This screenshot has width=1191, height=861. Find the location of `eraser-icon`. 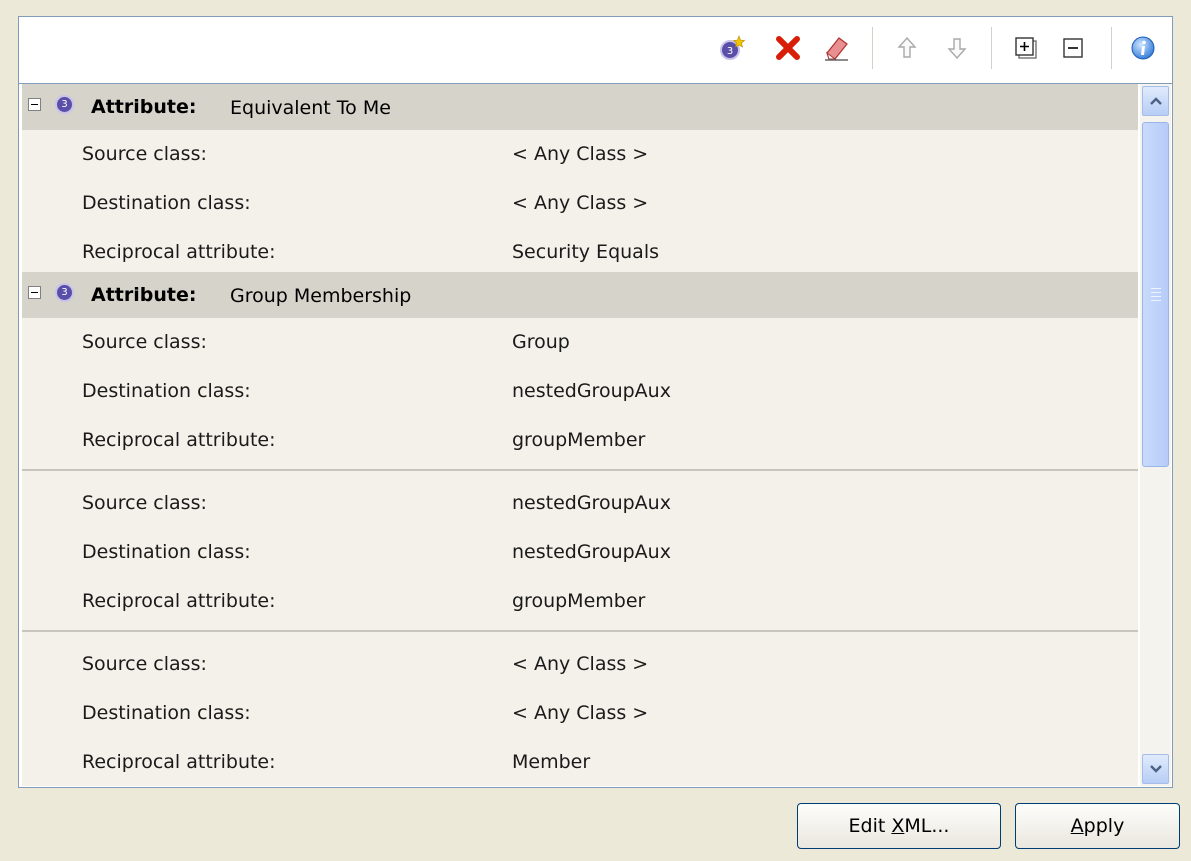

eraser-icon is located at coordinates (836, 48).